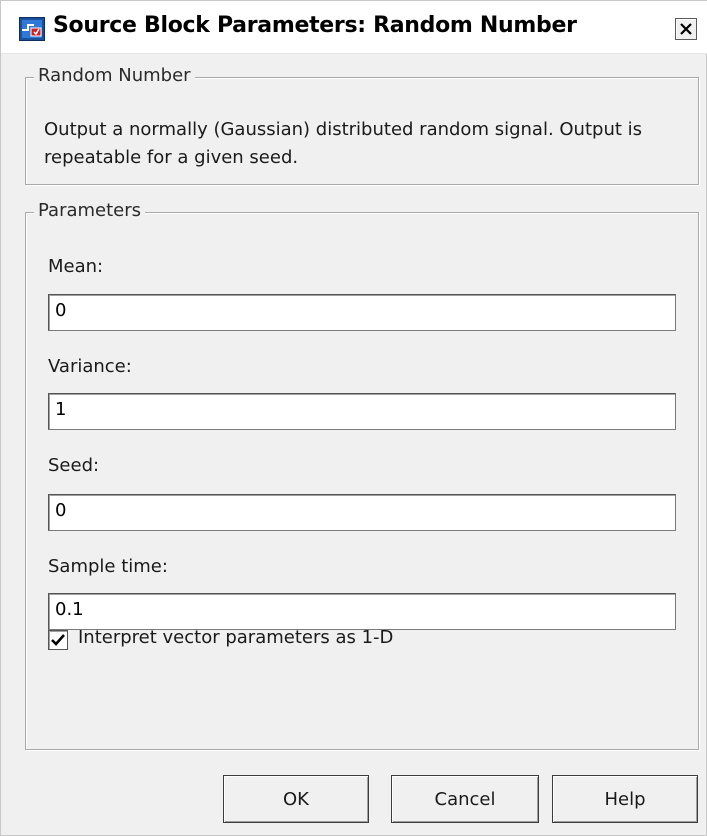 Image resolution: width=707 pixels, height=836 pixels. What do you see at coordinates (465, 799) in the screenshot?
I see `cancel-button: Cancel` at bounding box center [465, 799].